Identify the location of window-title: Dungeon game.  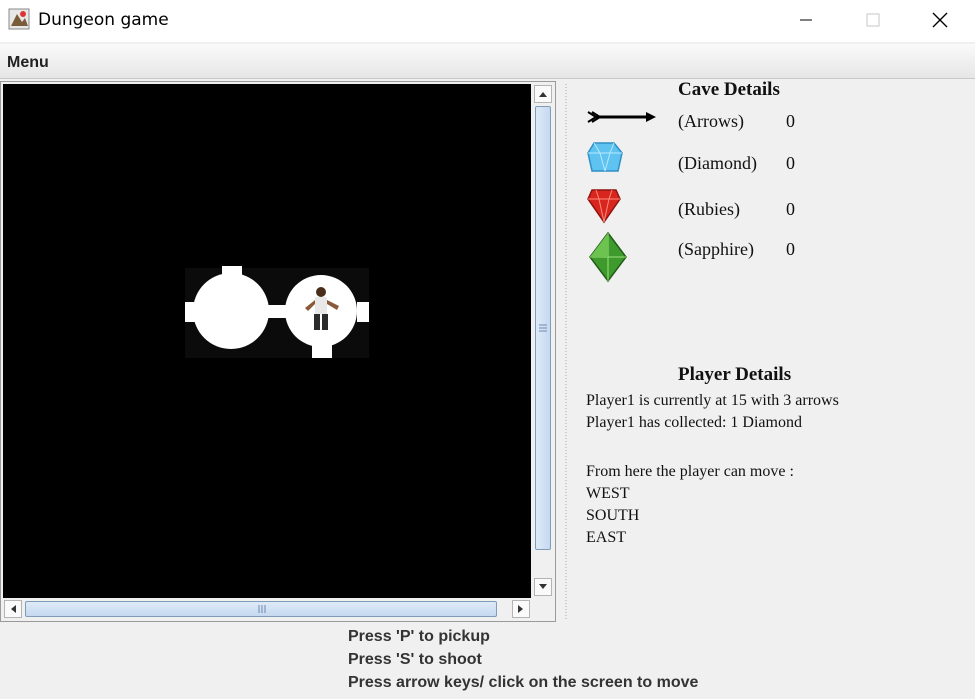
(103, 20).